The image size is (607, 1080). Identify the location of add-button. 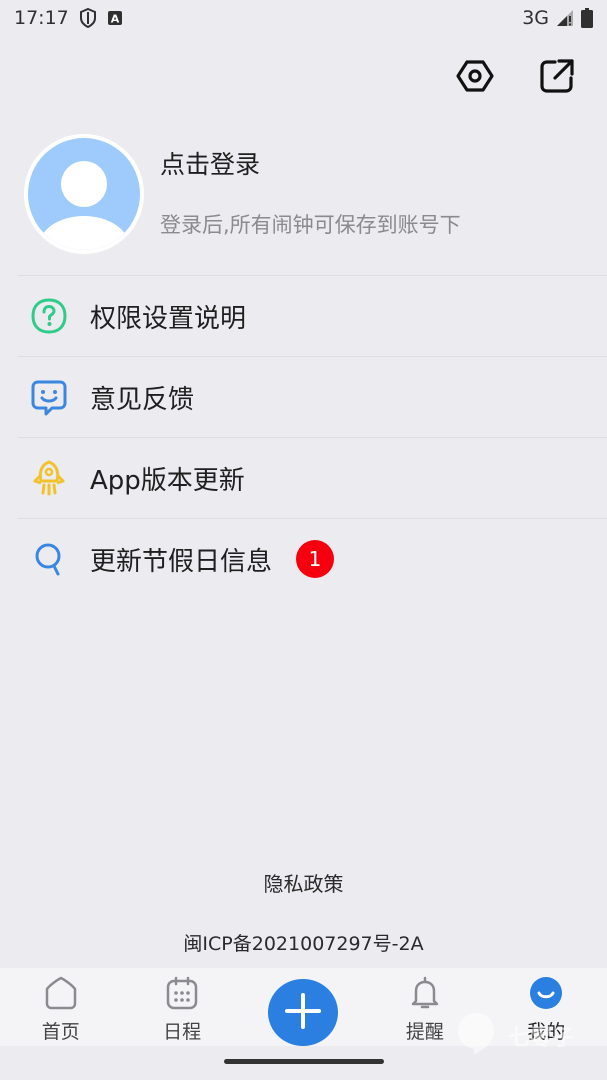
(303, 1012).